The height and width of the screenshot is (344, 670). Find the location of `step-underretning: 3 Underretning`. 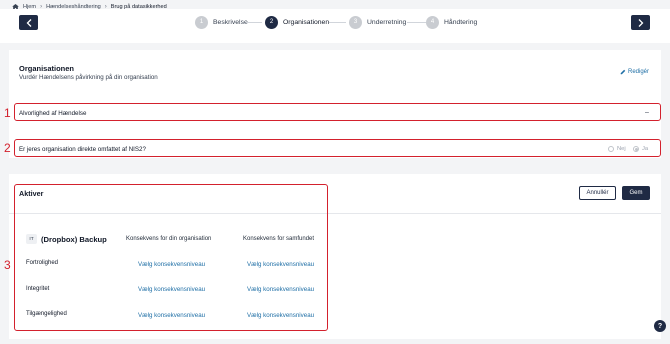

step-underretning: 3 Underretning is located at coordinates (377, 22).